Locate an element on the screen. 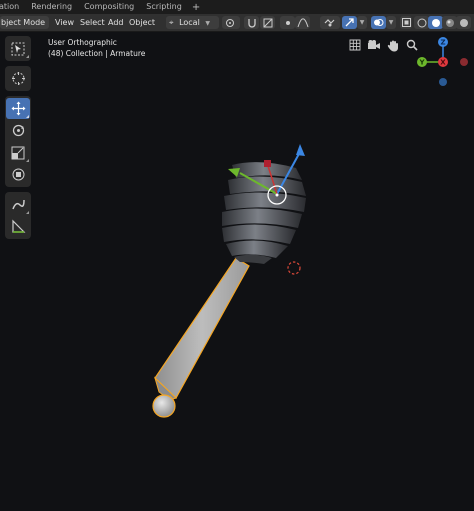 This screenshot has width=474, height=511. tab-animation: ation is located at coordinates (12, 7).